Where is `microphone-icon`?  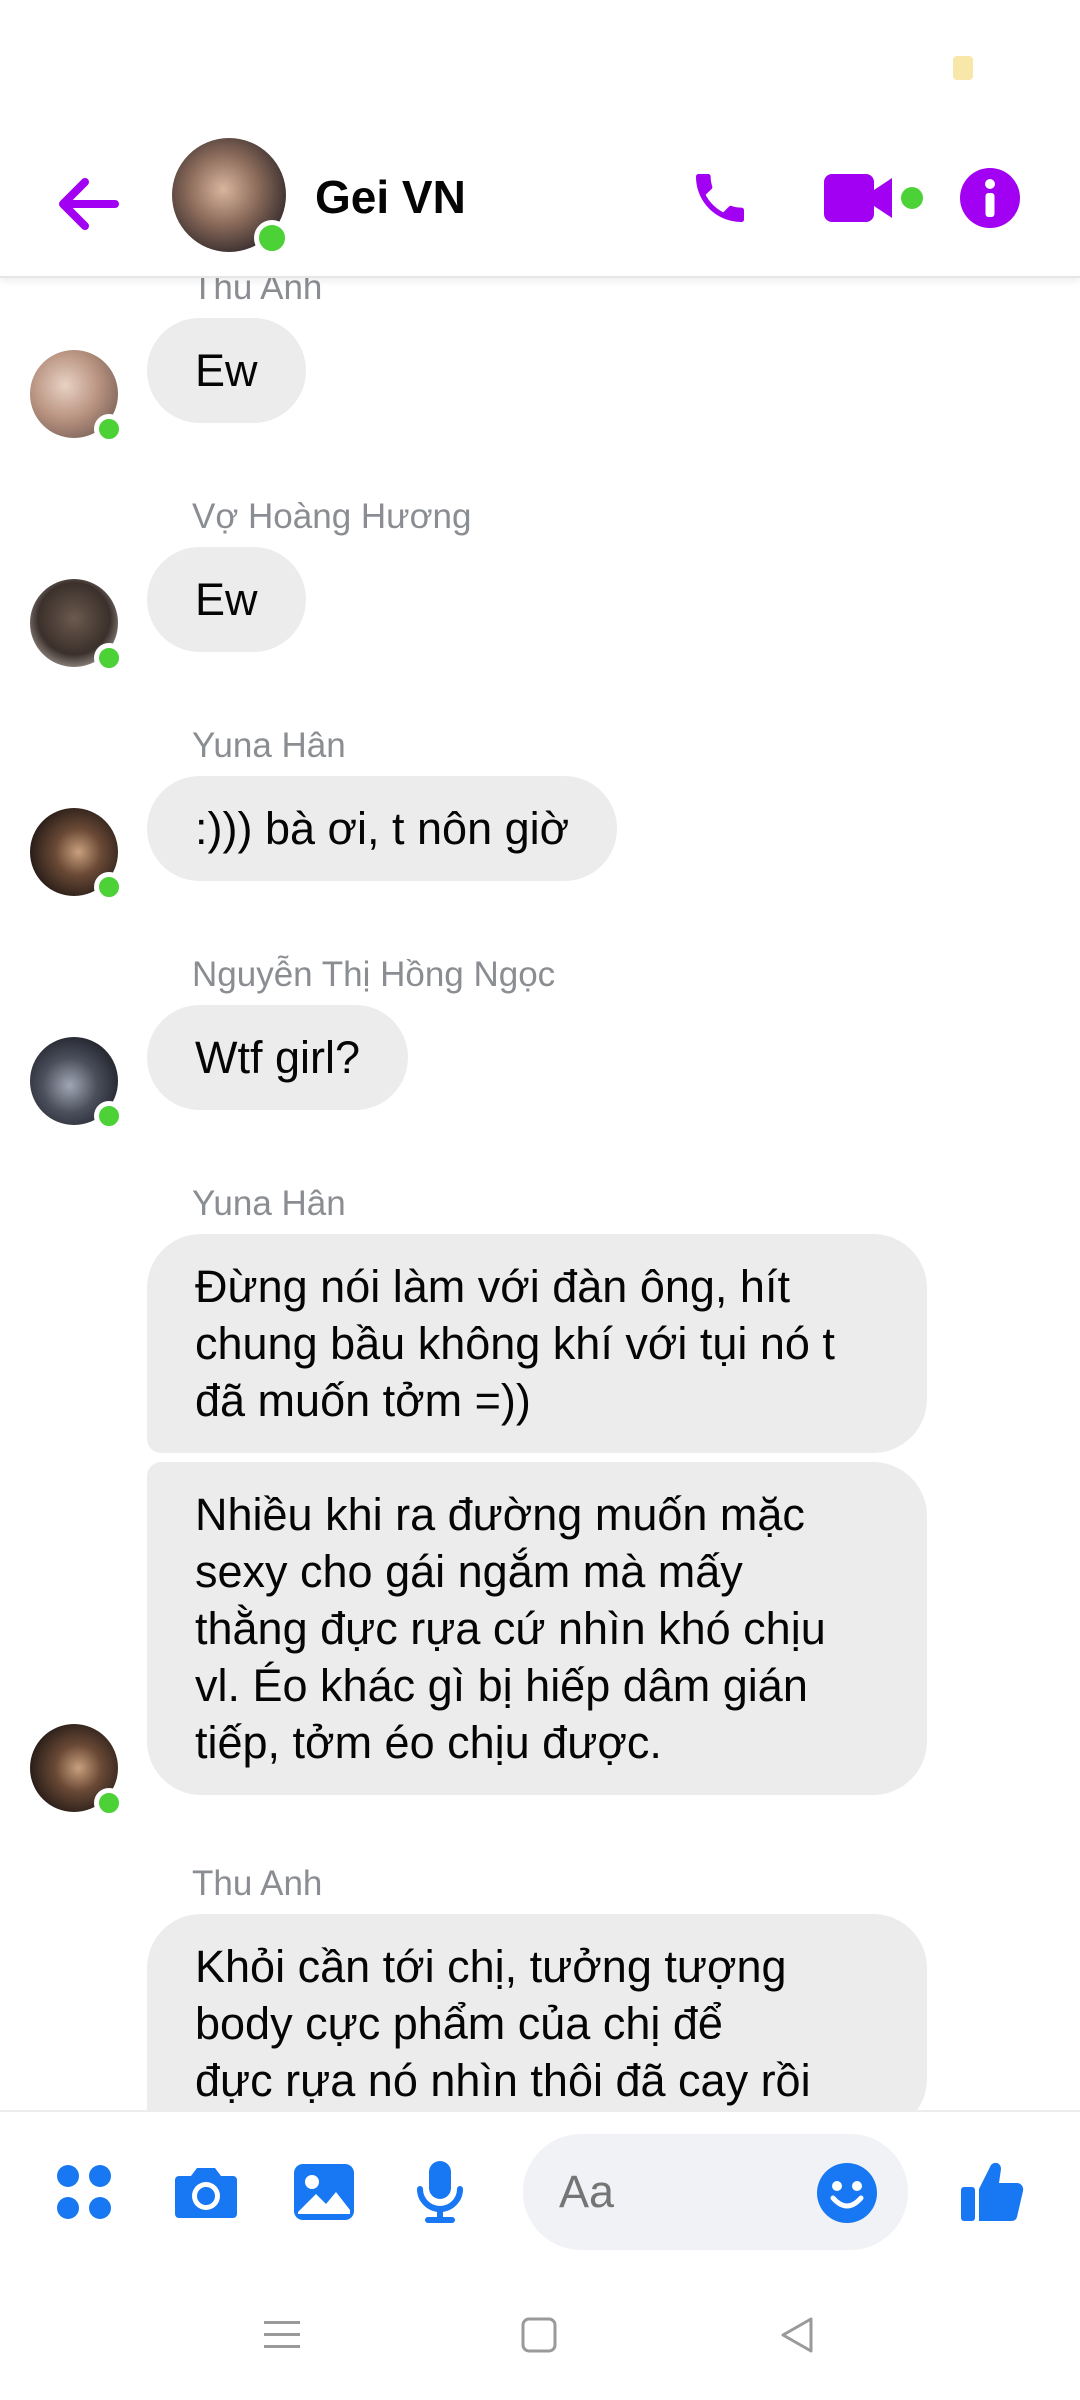
microphone-icon is located at coordinates (440, 2192).